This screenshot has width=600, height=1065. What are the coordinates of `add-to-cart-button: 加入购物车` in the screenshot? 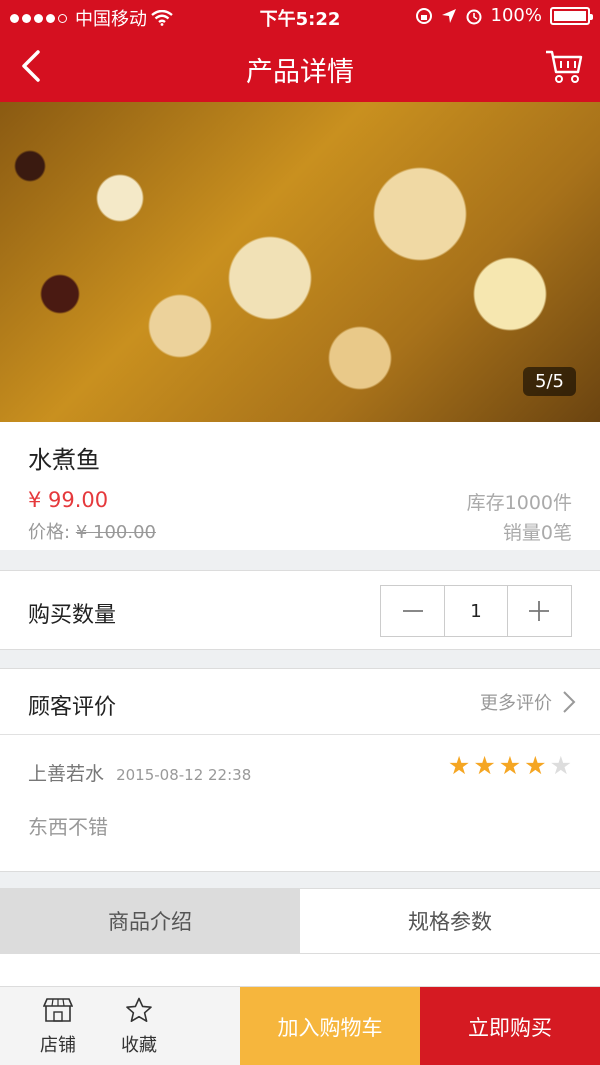 It's located at (330, 1026).